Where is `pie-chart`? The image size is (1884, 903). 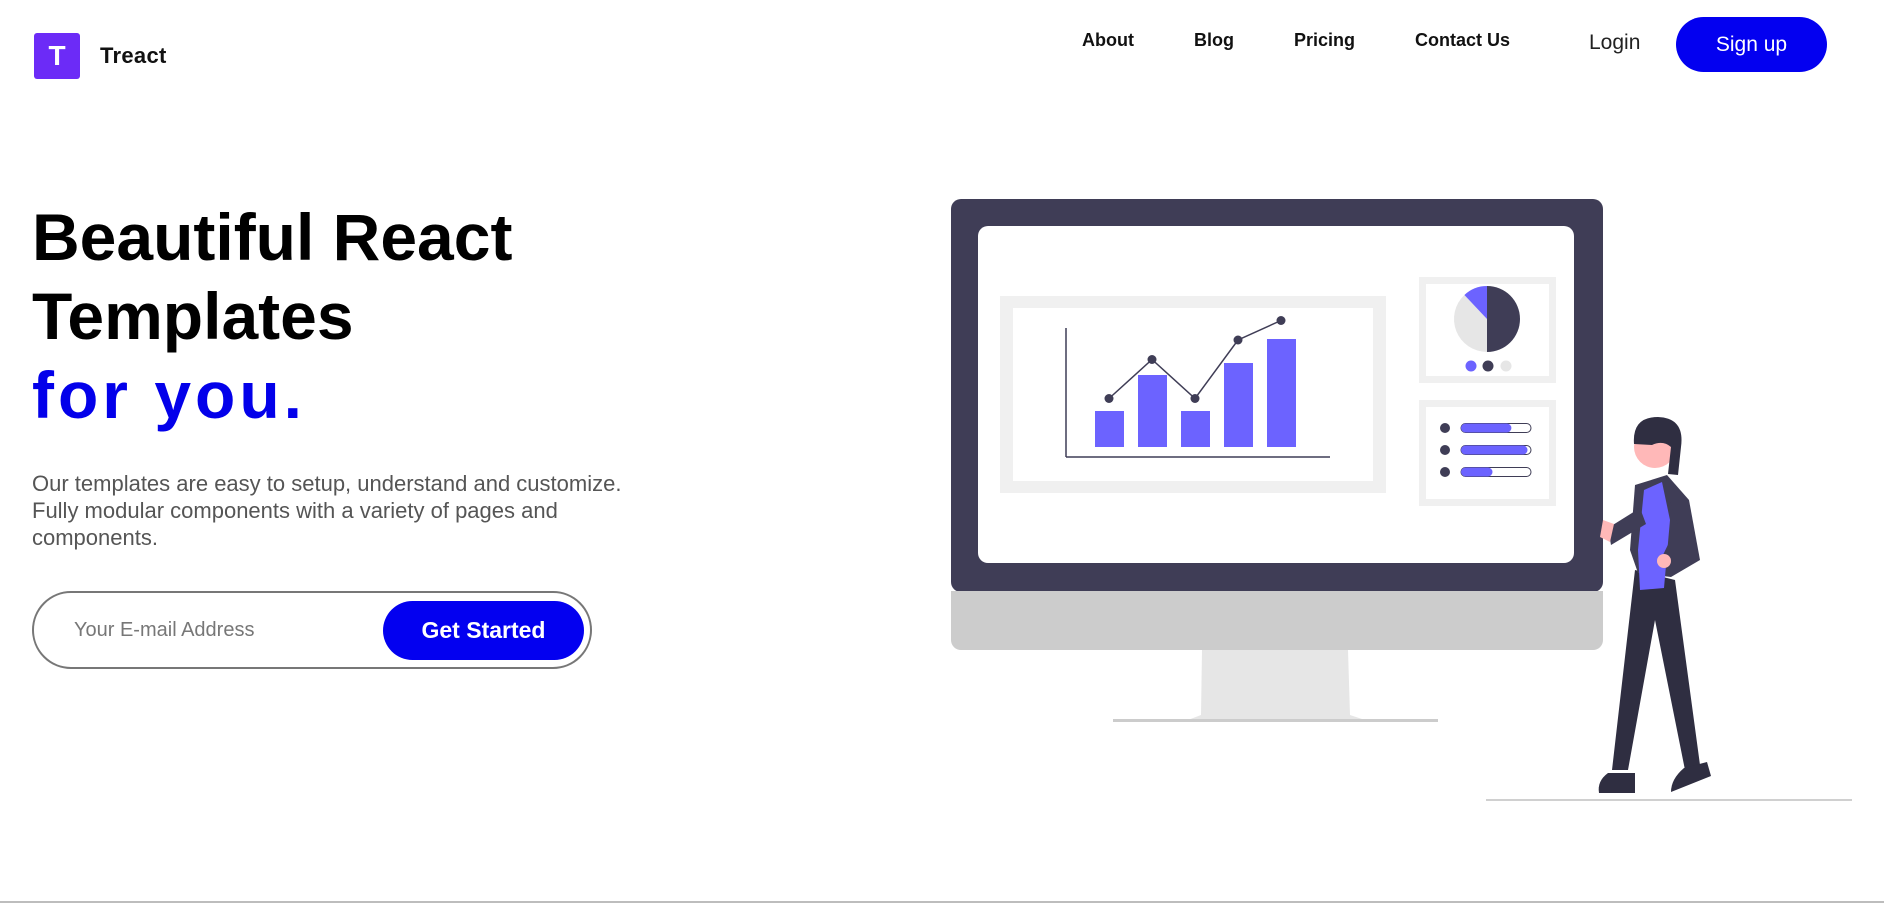
pie-chart is located at coordinates (1487, 319).